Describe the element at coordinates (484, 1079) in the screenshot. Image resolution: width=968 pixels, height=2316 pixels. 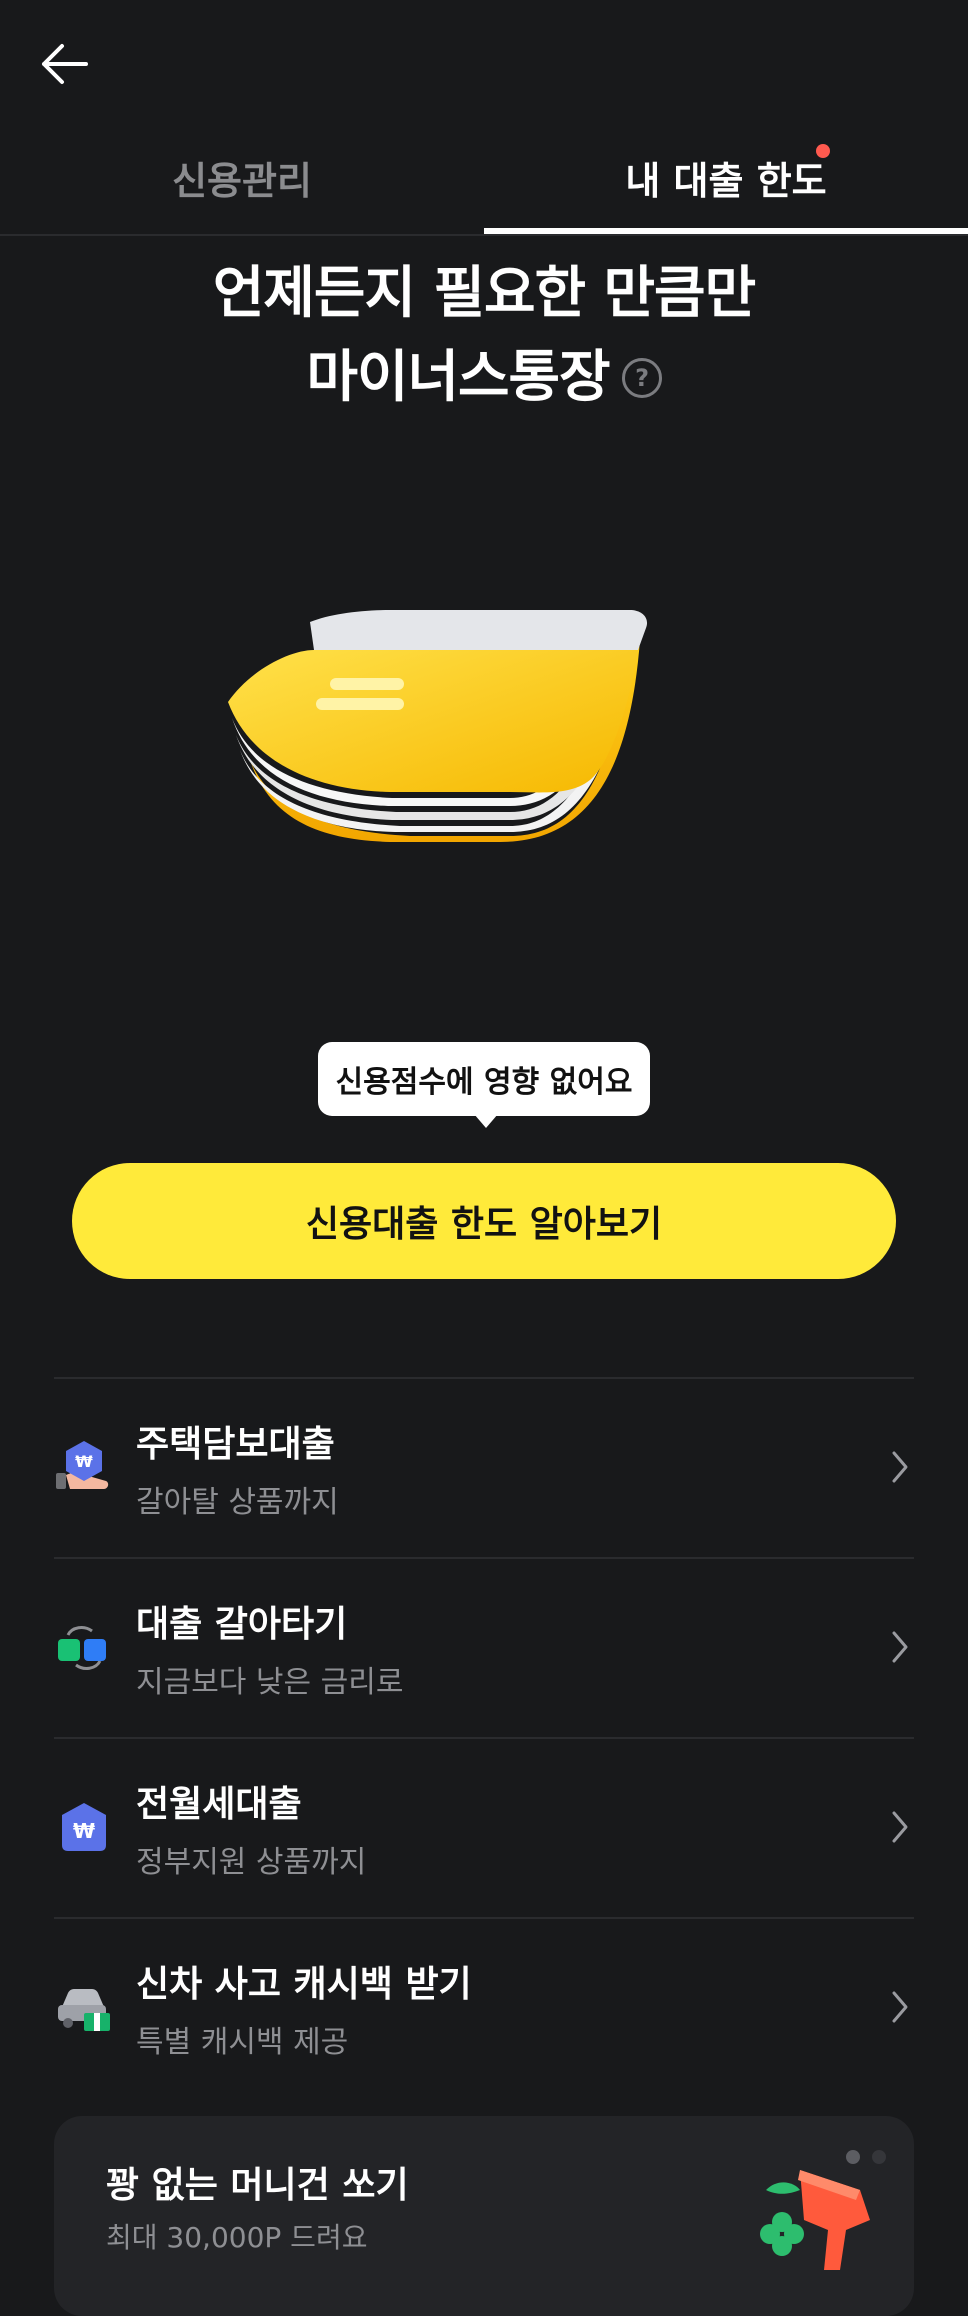
I see `credit-score-tooltip: 신용점수에 영향 없어요` at that location.